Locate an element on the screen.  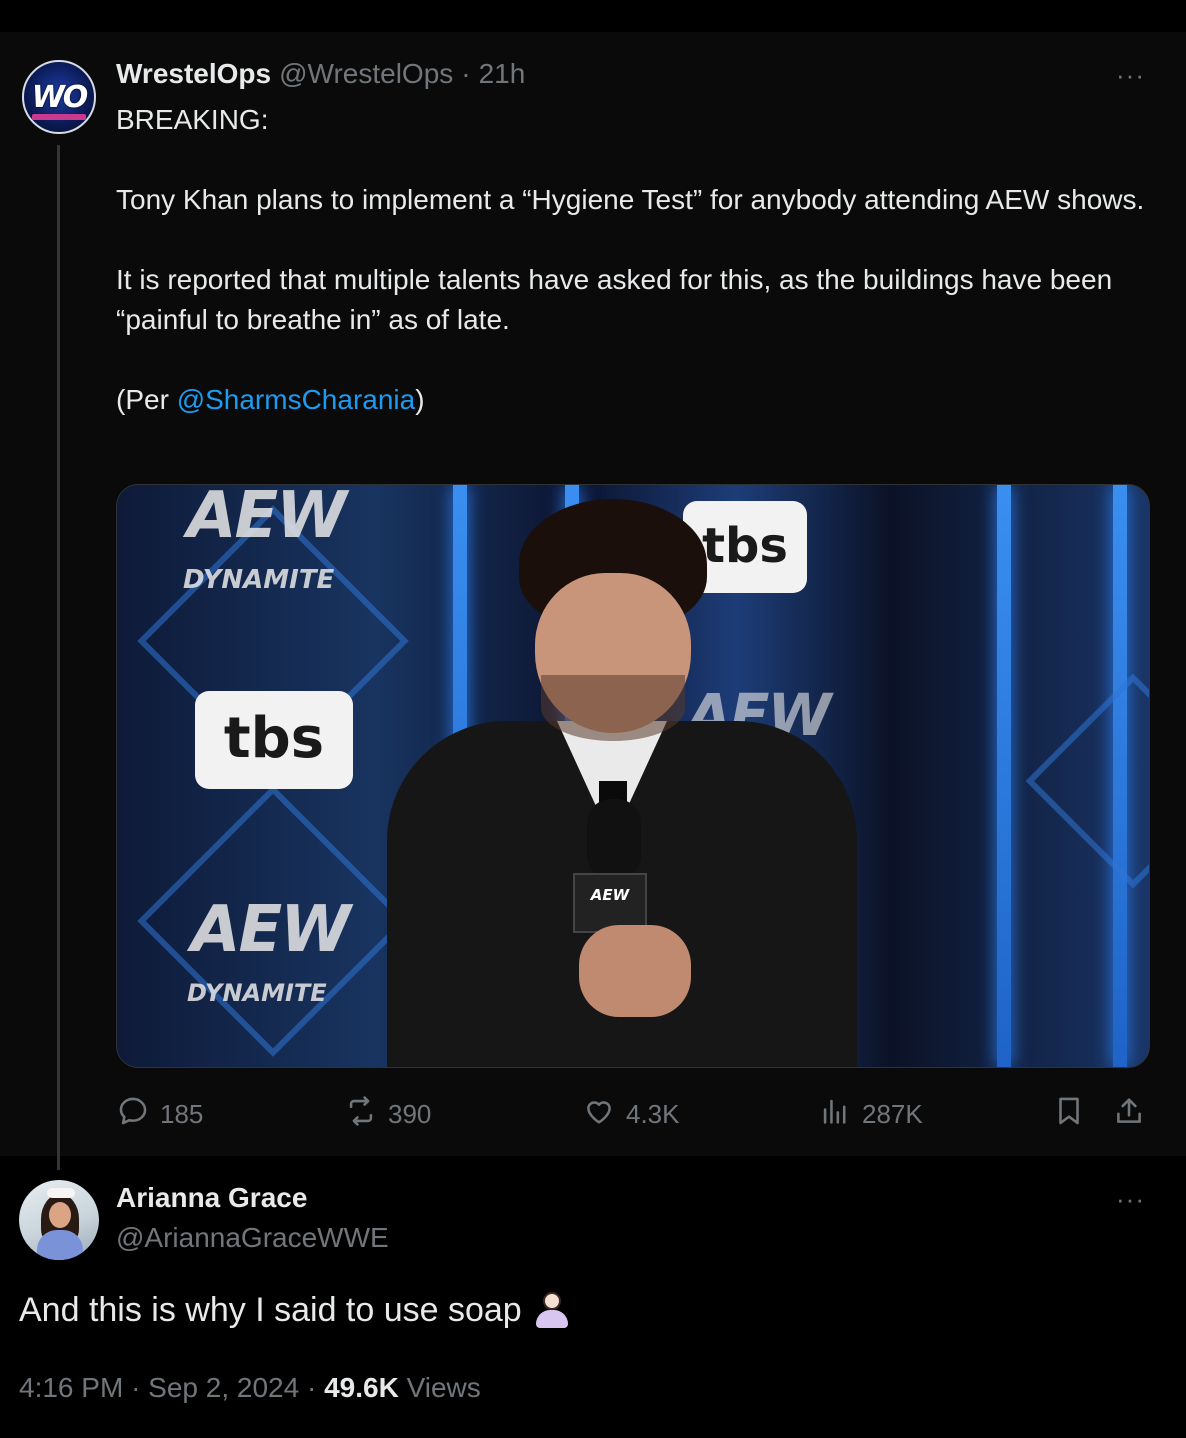
handle: @AriannaGraceWWE is located at coordinates (252, 1238).